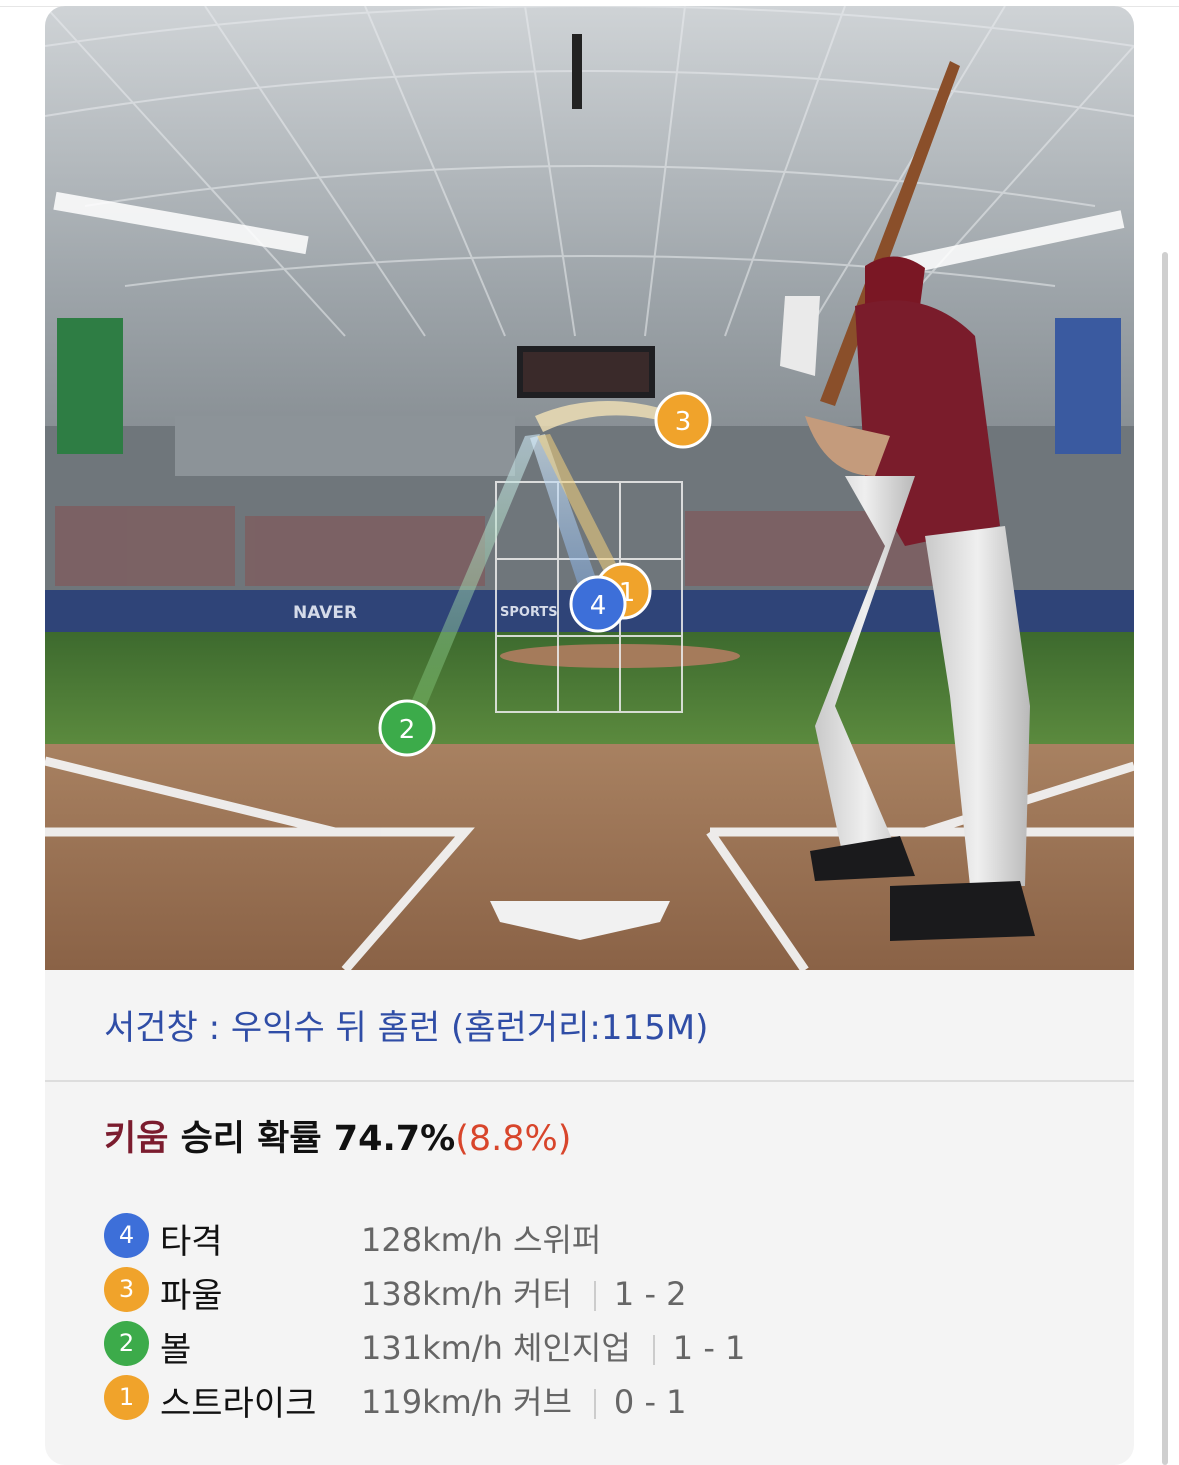 This screenshot has width=1179, height=1465. Describe the element at coordinates (650, 1402) in the screenshot. I see `pitch-count: 0 - 1` at that location.